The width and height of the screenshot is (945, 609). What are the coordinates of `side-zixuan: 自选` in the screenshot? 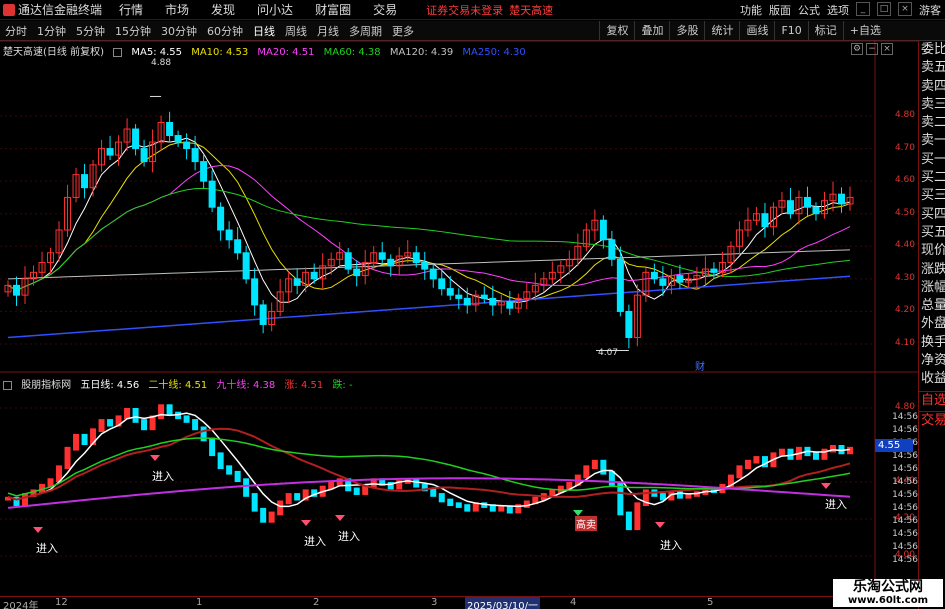 It's located at (932, 399).